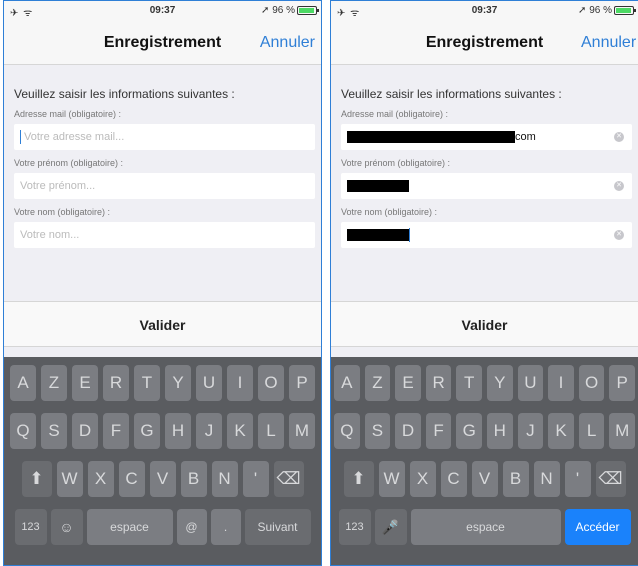  I want to click on keyboard-row-4: 123 ☺ espace @ . Suivant, so click(162, 527).